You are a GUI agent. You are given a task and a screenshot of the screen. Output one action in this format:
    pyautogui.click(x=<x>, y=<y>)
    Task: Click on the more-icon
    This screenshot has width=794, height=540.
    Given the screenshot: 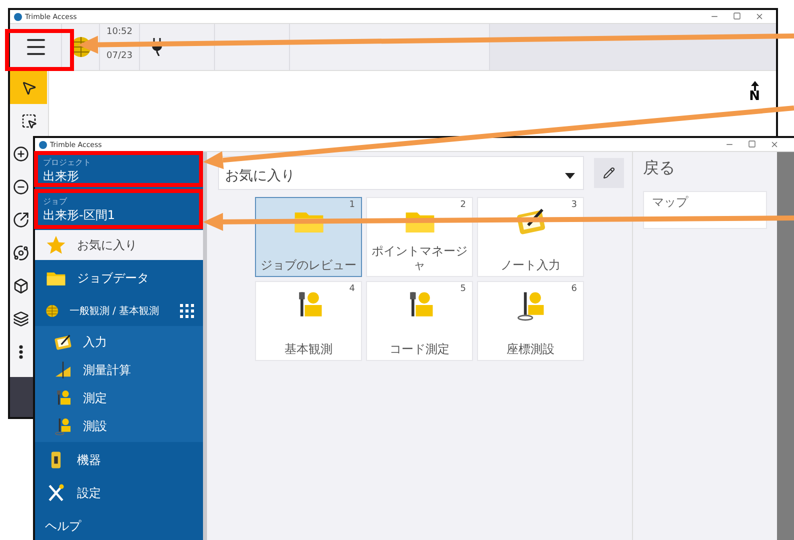 What is the action you would take?
    pyautogui.click(x=21, y=351)
    